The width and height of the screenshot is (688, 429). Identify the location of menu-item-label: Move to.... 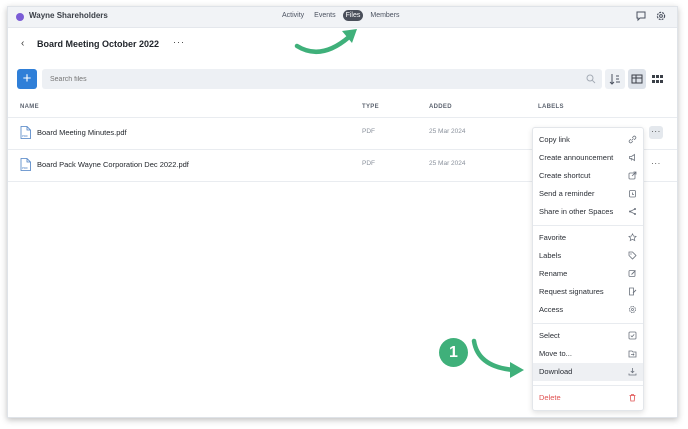
(555, 353).